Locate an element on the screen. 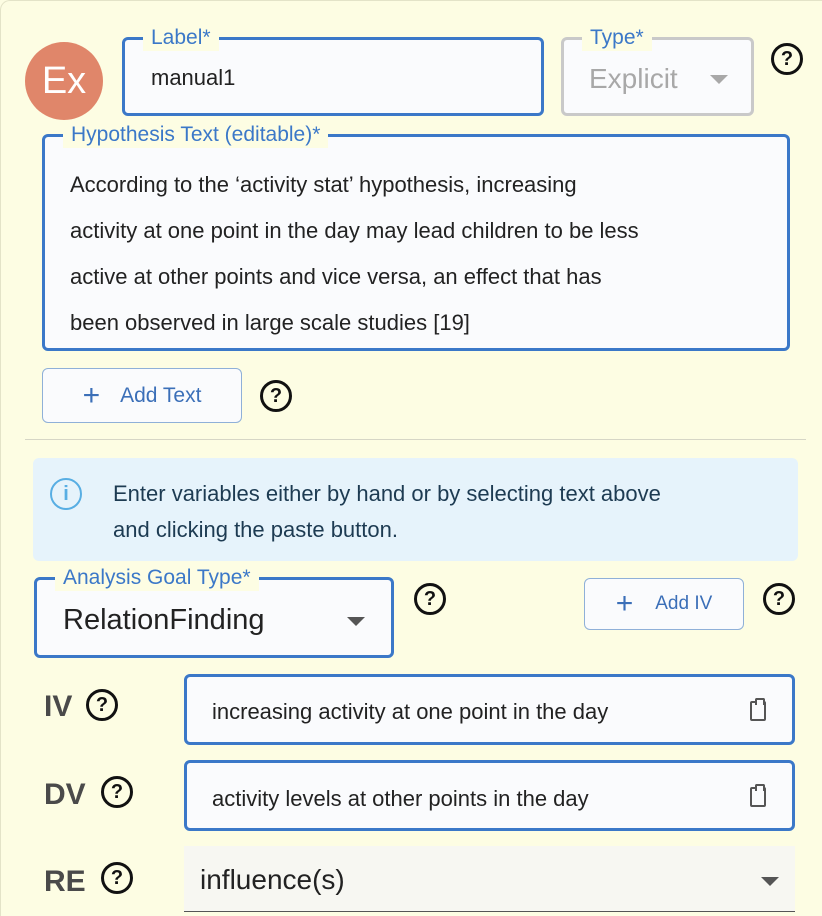 The height and width of the screenshot is (916, 822). add-text-button: + Add Text is located at coordinates (142, 395).